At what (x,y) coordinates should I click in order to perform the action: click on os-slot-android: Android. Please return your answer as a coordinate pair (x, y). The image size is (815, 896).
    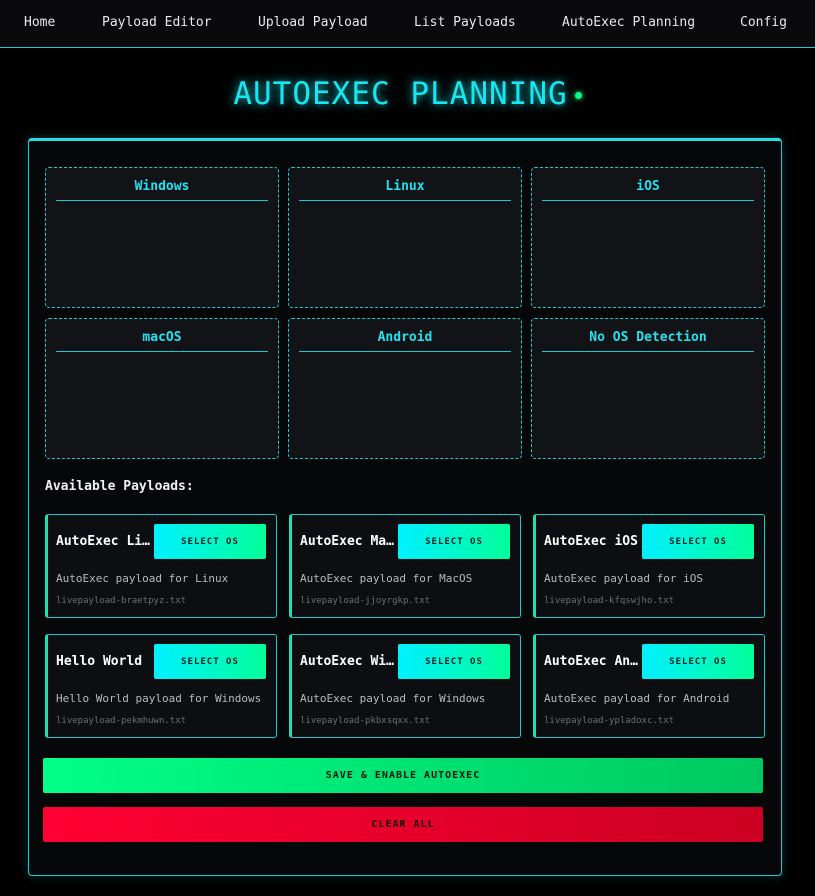
    Looking at the image, I should click on (405, 388).